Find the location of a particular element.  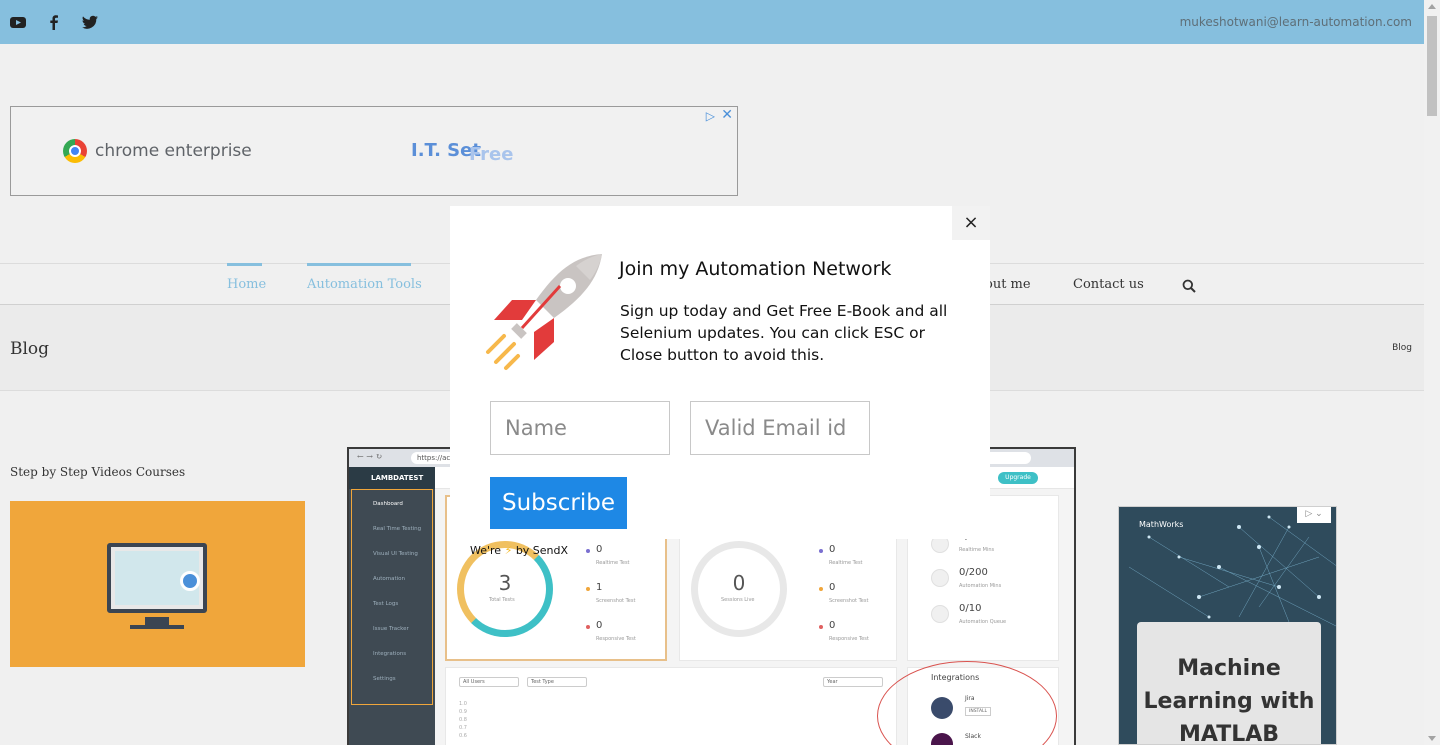

total-tests-label: Total Tests is located at coordinates (502, 600).